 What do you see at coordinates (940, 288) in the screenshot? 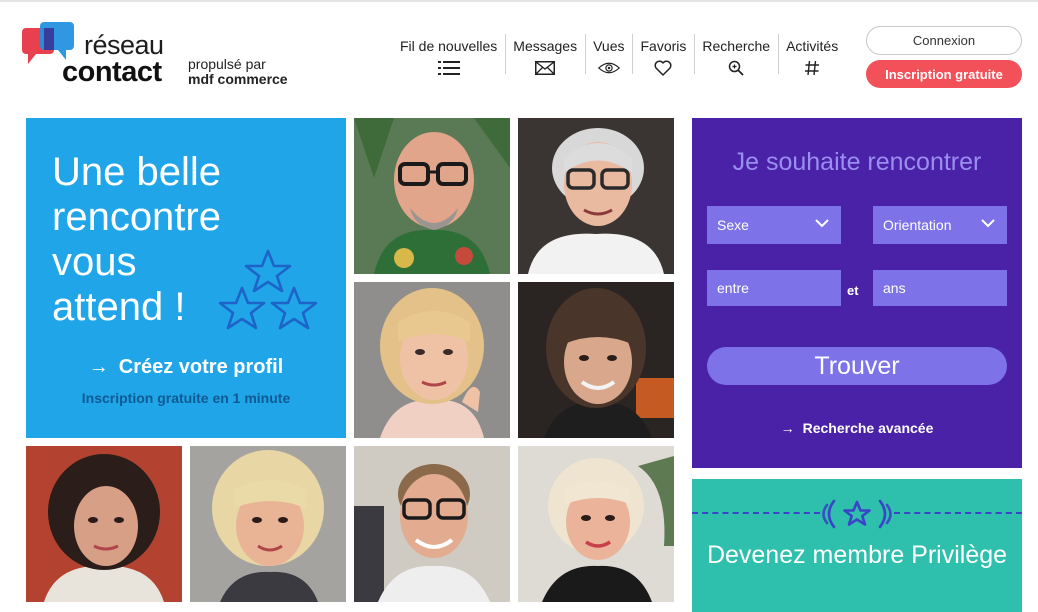
I see `age-to-field: ans` at bounding box center [940, 288].